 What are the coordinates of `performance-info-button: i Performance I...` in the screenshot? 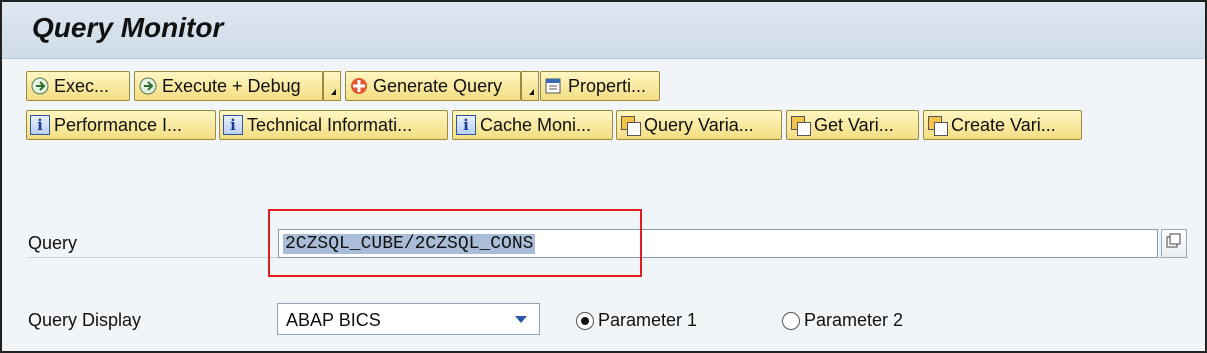 It's located at (121, 125).